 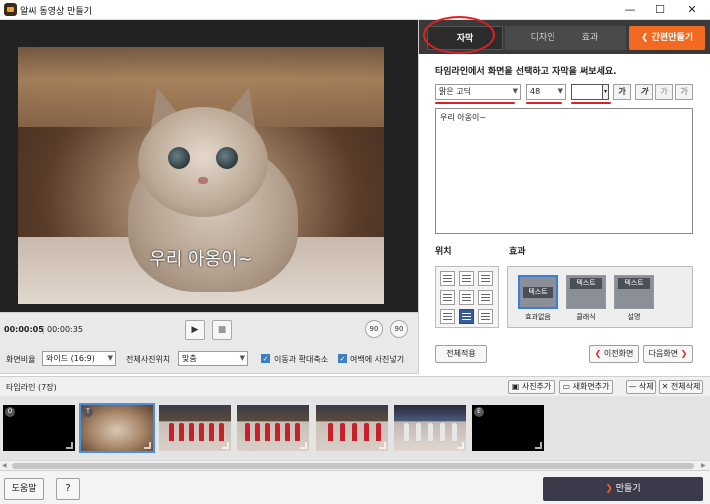 What do you see at coordinates (355, 386) in the screenshot?
I see `timeline-header: 타임라인 (7장) ▣ 사진추가 ▭ 새화면추가 — 삭제 ✕ 전체삭제` at bounding box center [355, 386].